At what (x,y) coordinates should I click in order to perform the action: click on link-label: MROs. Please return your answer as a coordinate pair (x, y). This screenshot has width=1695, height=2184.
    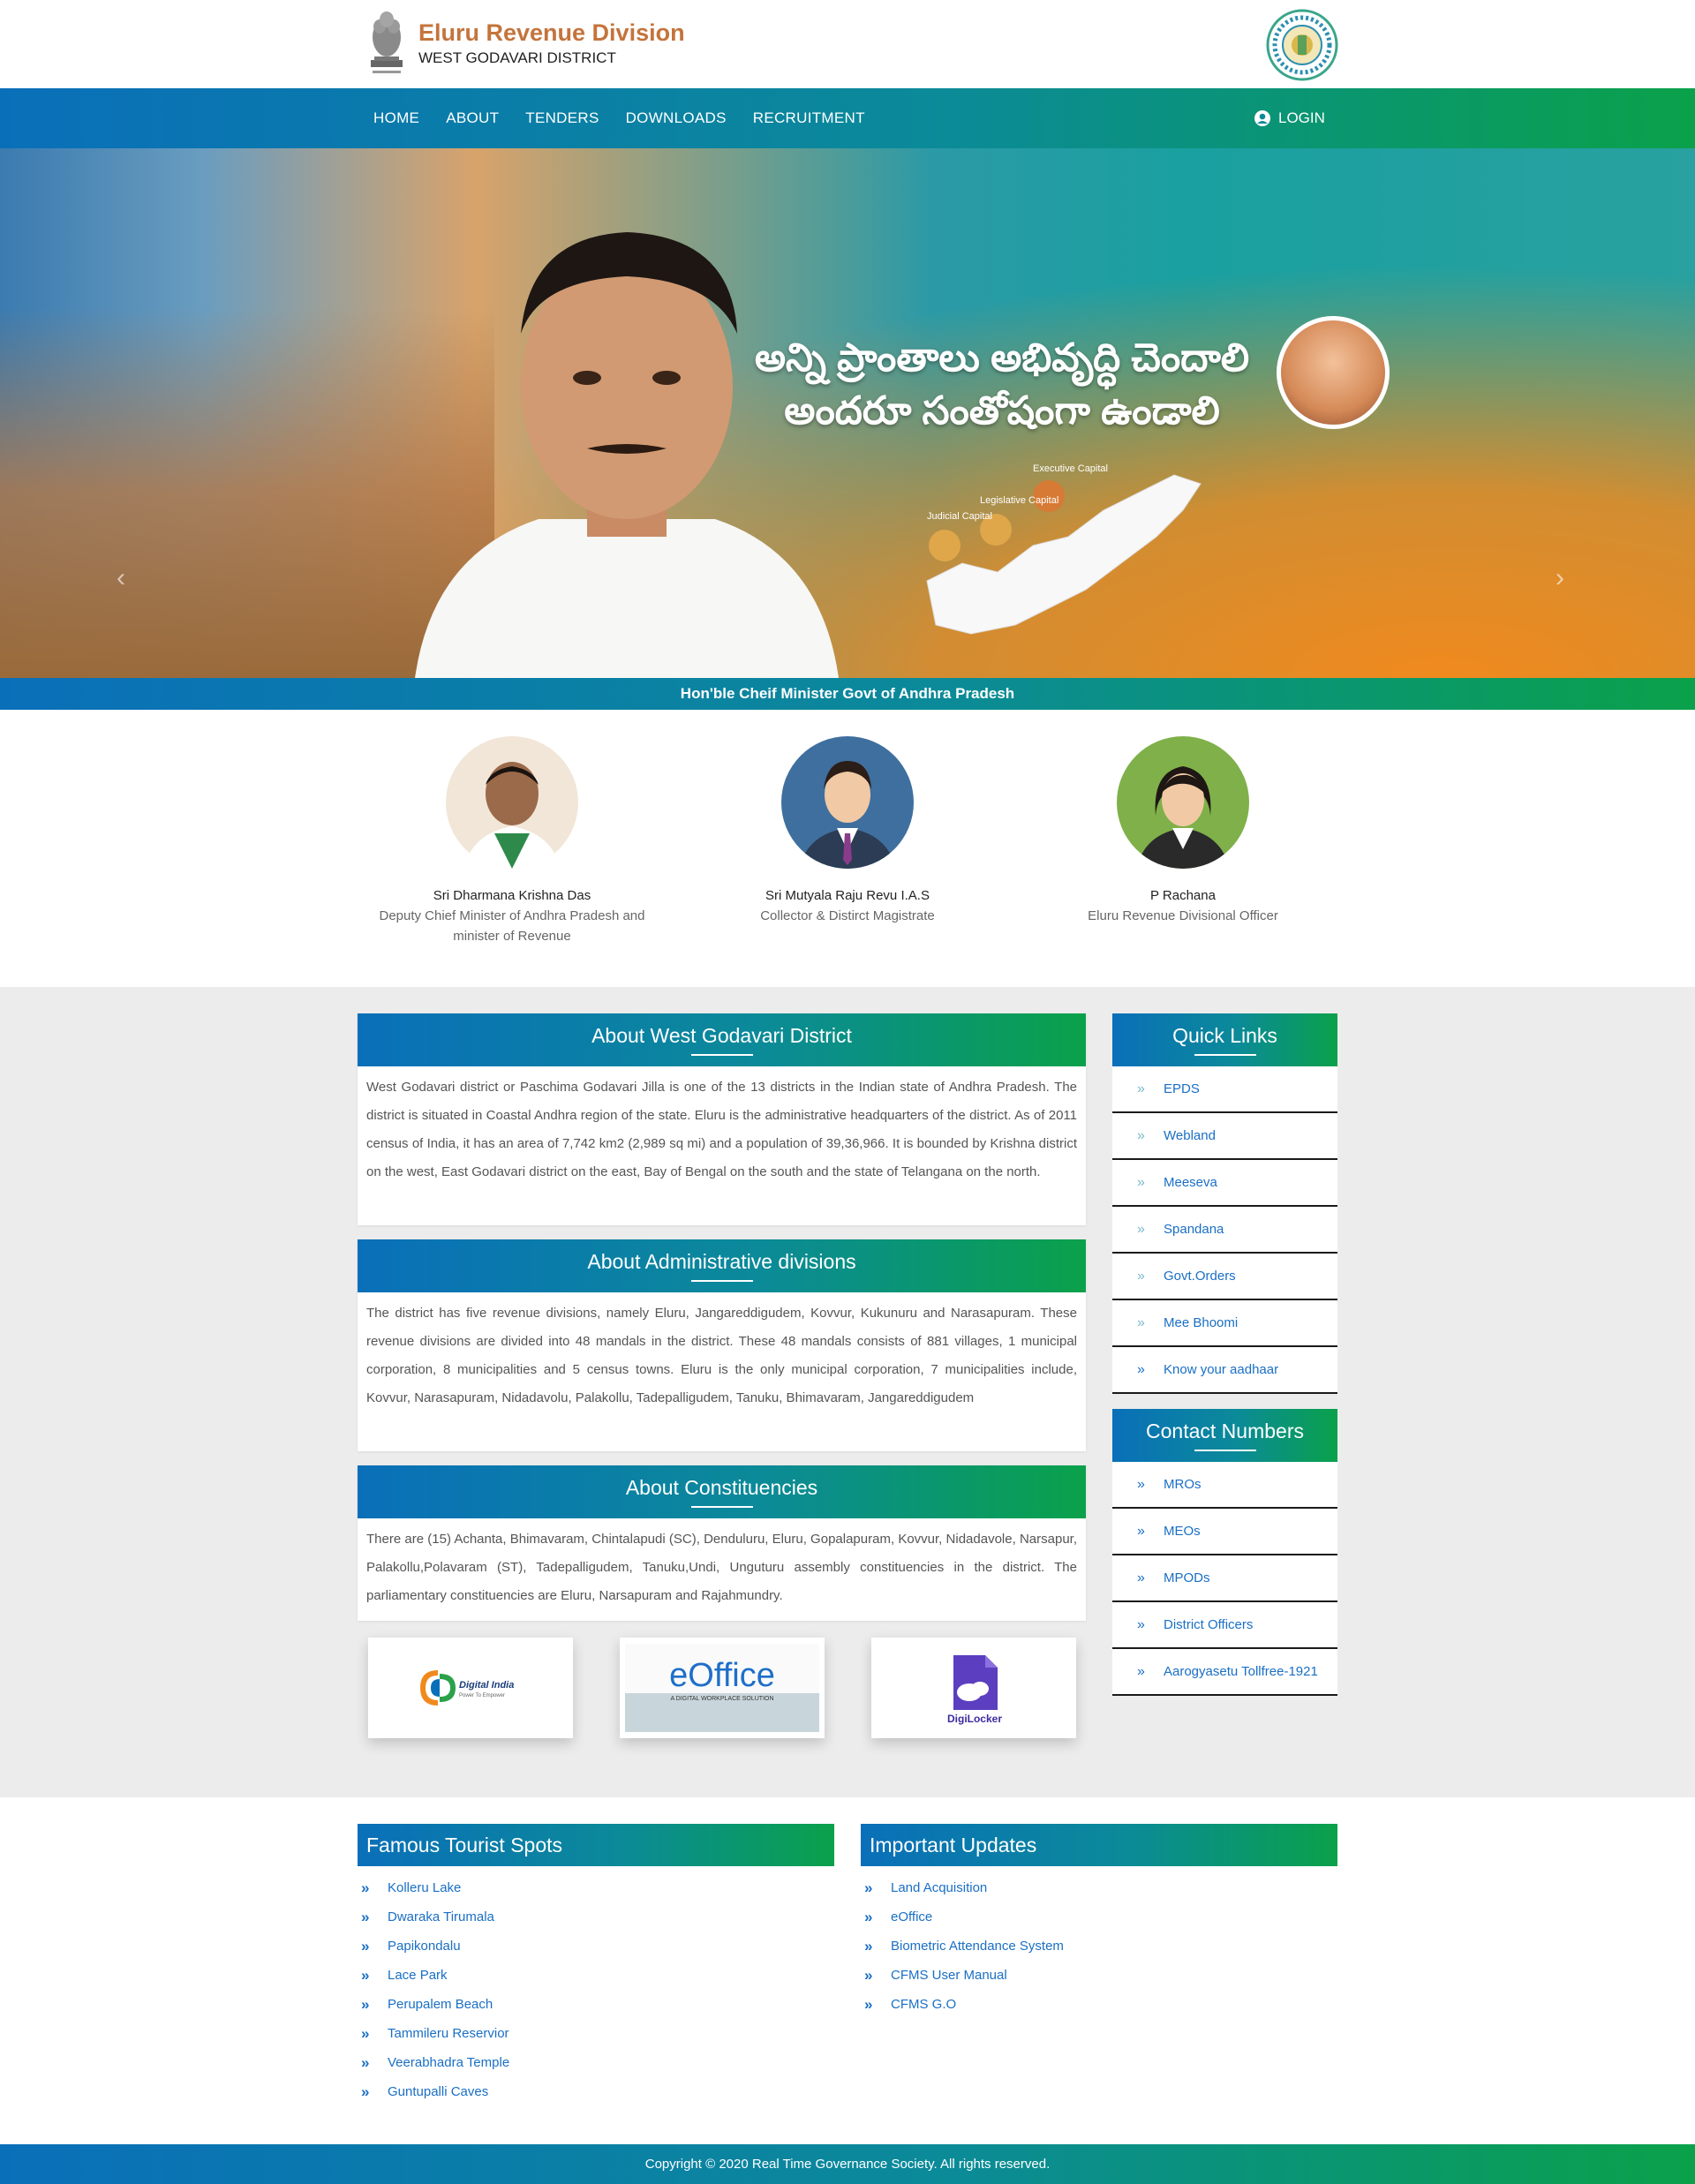
    Looking at the image, I should click on (1183, 1484).